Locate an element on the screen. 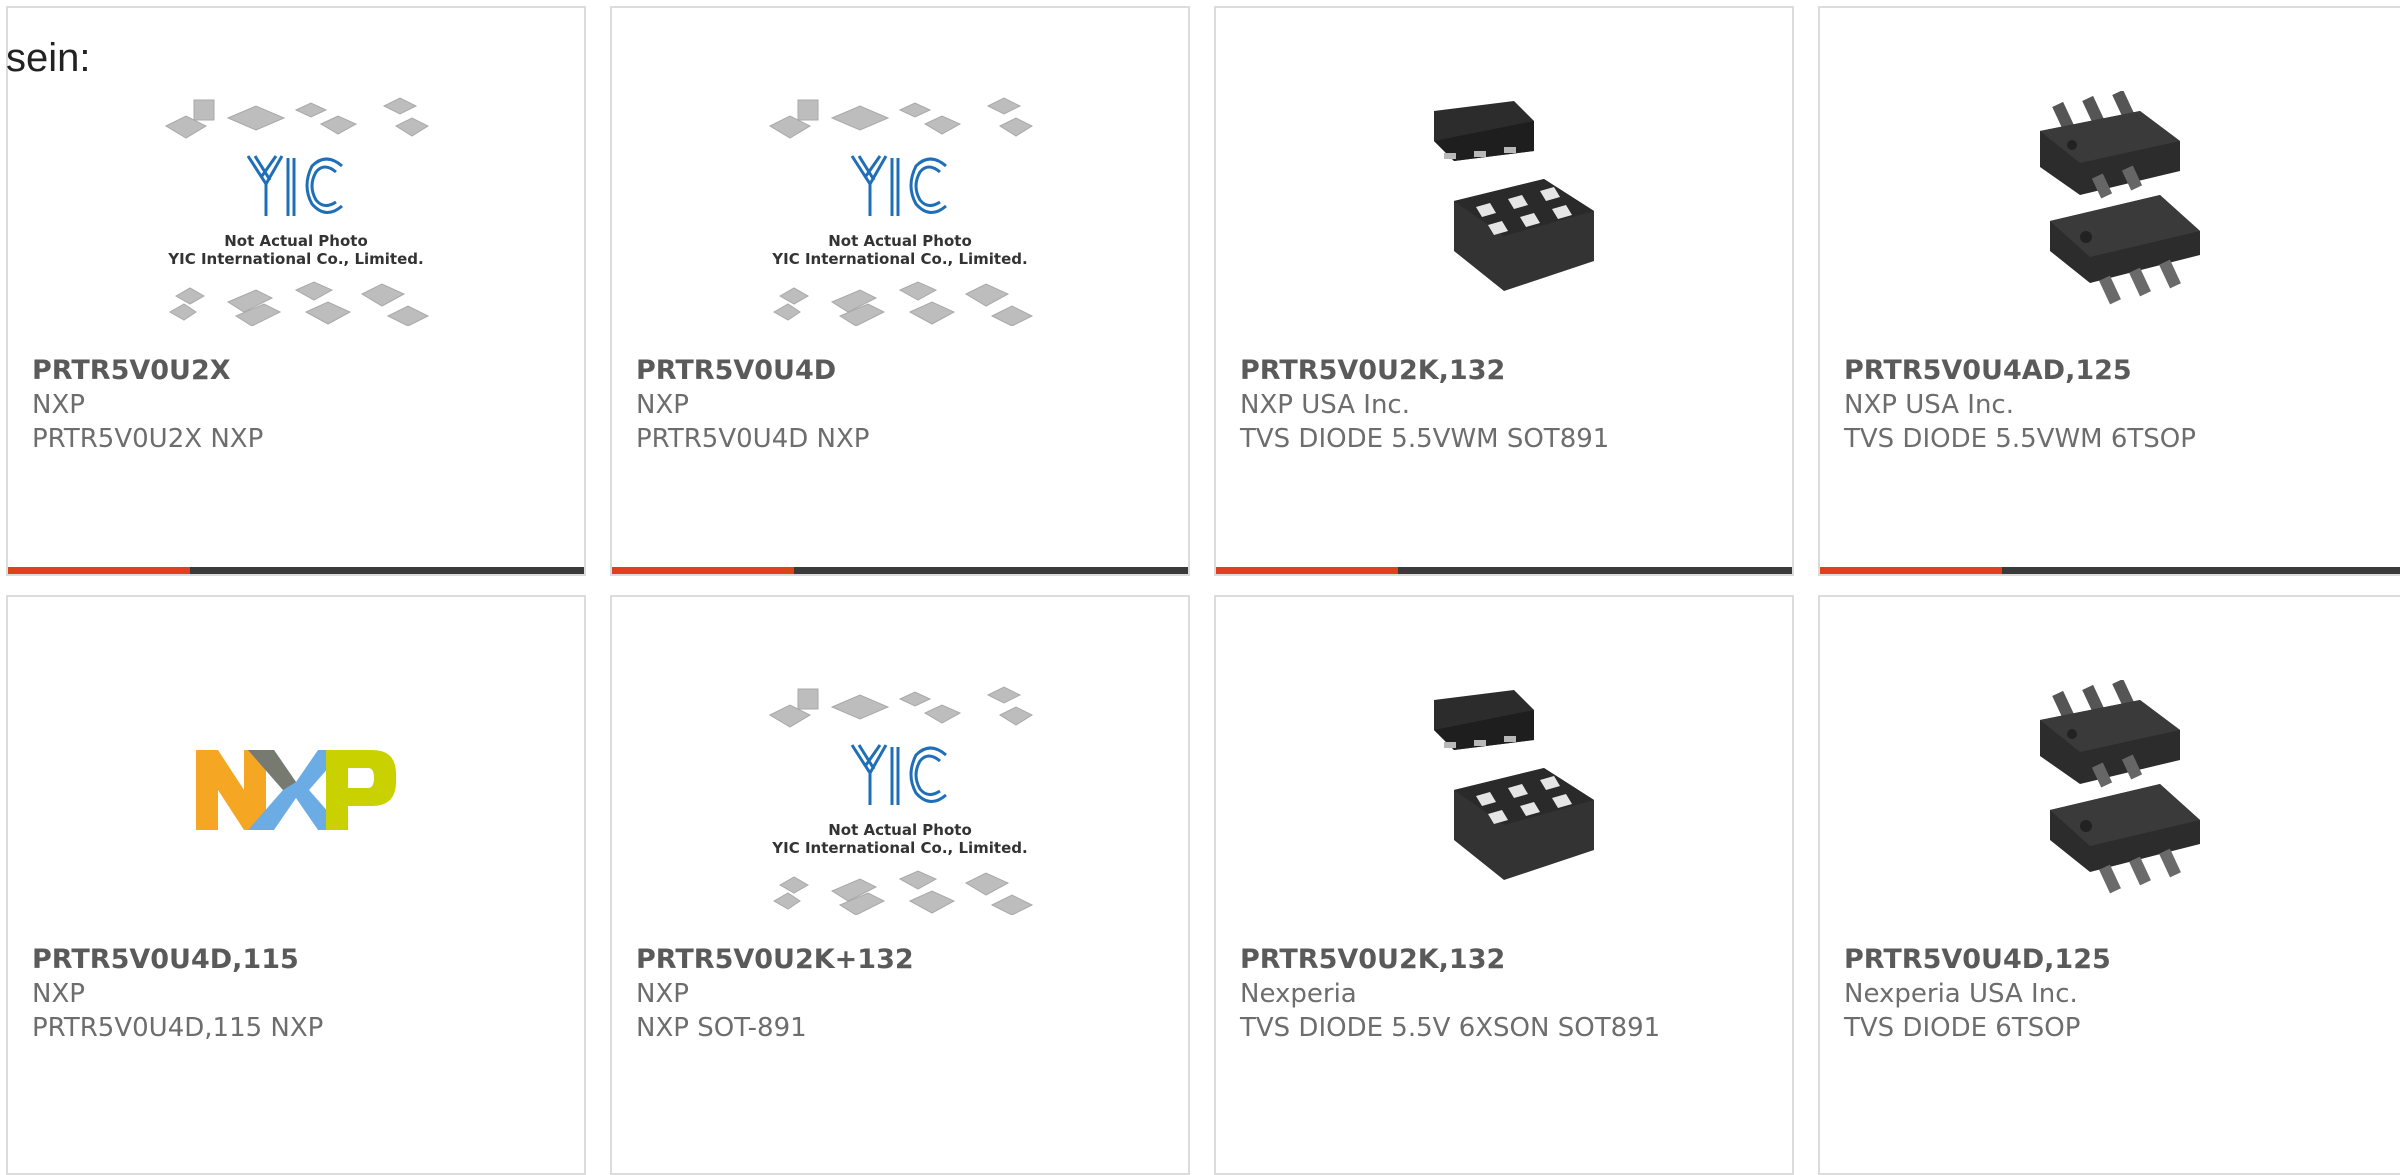 The height and width of the screenshot is (1175, 2400). product-card: PRTR5V0U4D,115 NXP PRTR5V0U4D,115 NXP is located at coordinates (296, 885).